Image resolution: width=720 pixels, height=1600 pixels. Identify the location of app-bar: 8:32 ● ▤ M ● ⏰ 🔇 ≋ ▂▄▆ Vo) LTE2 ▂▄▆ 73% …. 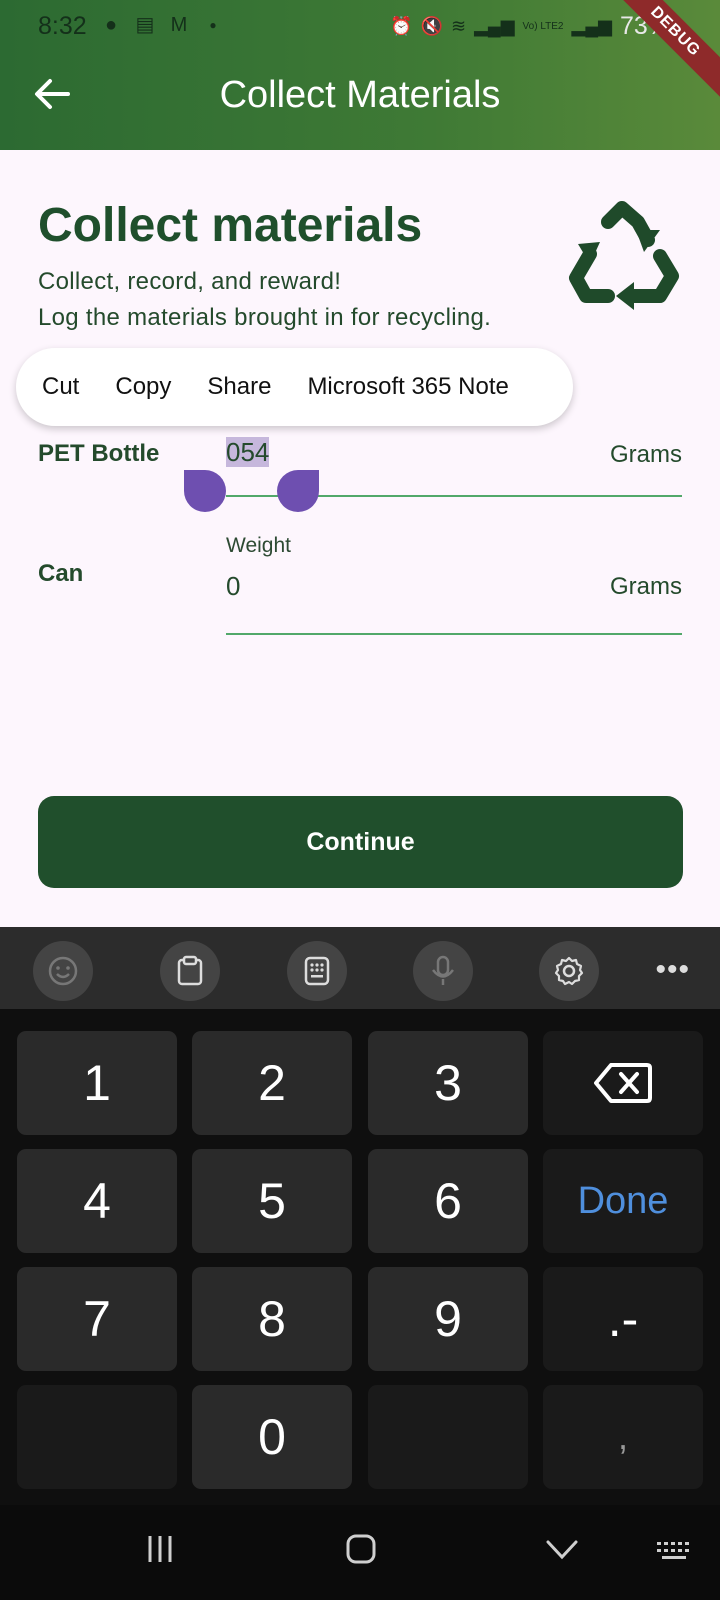
(360, 75).